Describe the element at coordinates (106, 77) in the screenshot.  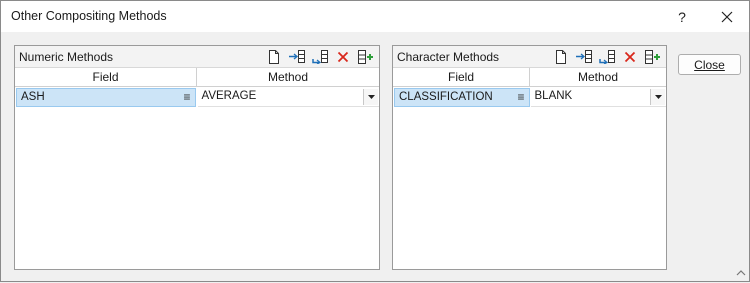
I see `numeric-field-header: Field` at that location.